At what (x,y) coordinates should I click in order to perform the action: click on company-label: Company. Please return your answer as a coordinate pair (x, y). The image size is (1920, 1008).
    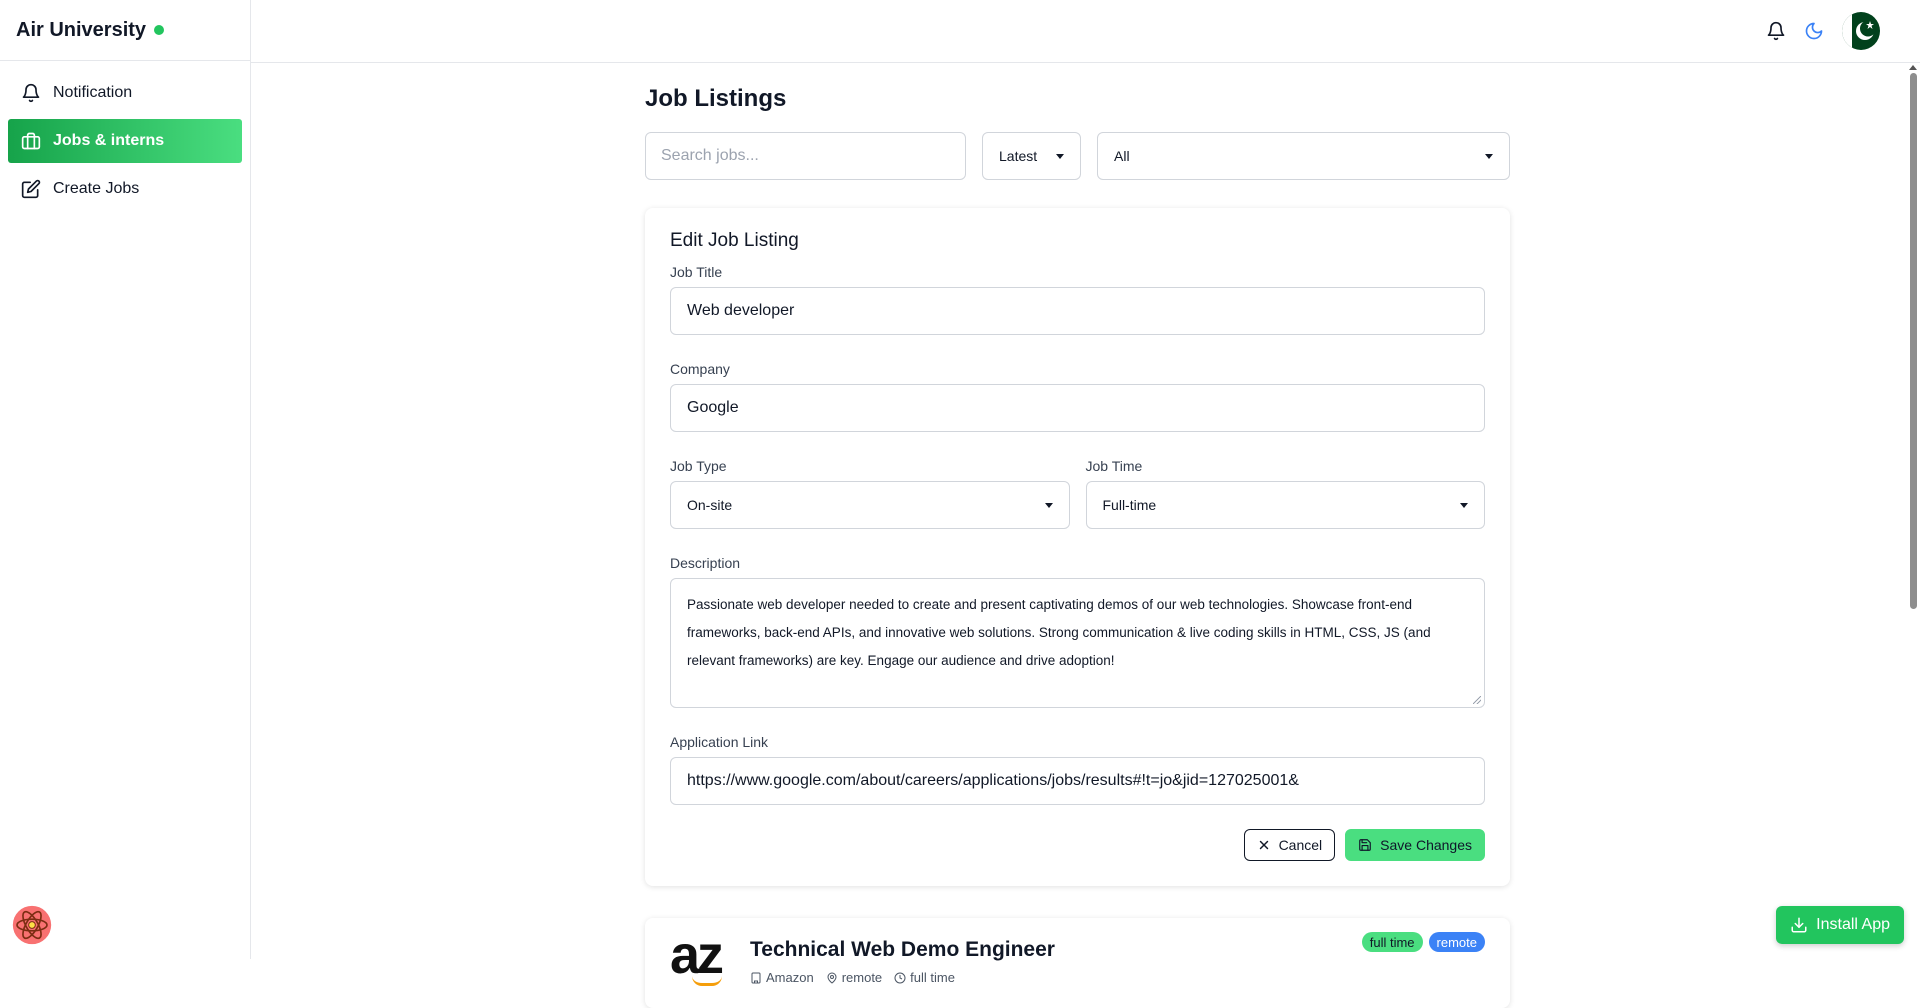
    Looking at the image, I should click on (1077, 369).